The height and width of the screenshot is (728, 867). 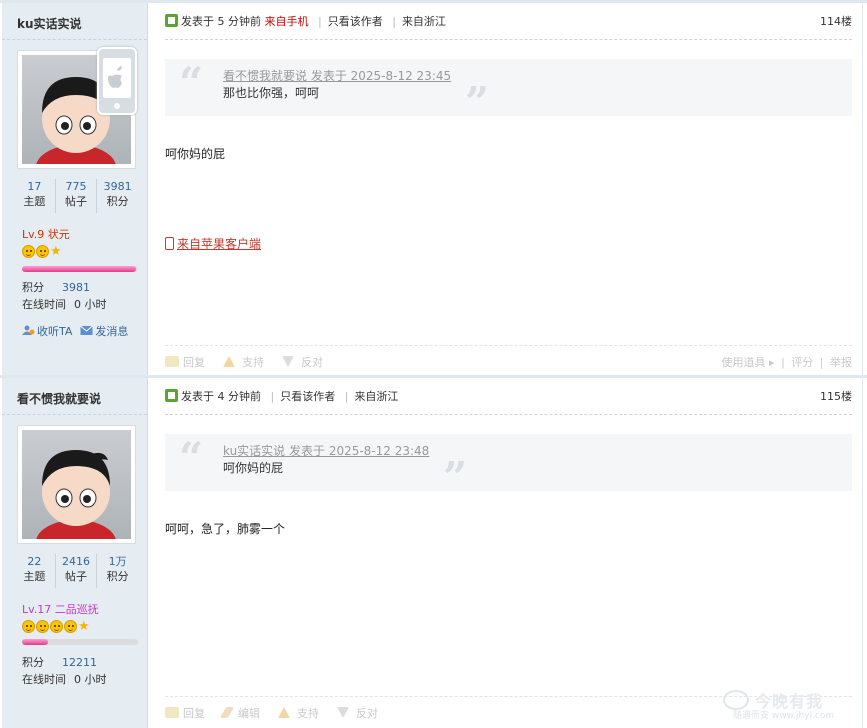 What do you see at coordinates (117, 81) in the screenshot?
I see `apple-iphone-icon` at bounding box center [117, 81].